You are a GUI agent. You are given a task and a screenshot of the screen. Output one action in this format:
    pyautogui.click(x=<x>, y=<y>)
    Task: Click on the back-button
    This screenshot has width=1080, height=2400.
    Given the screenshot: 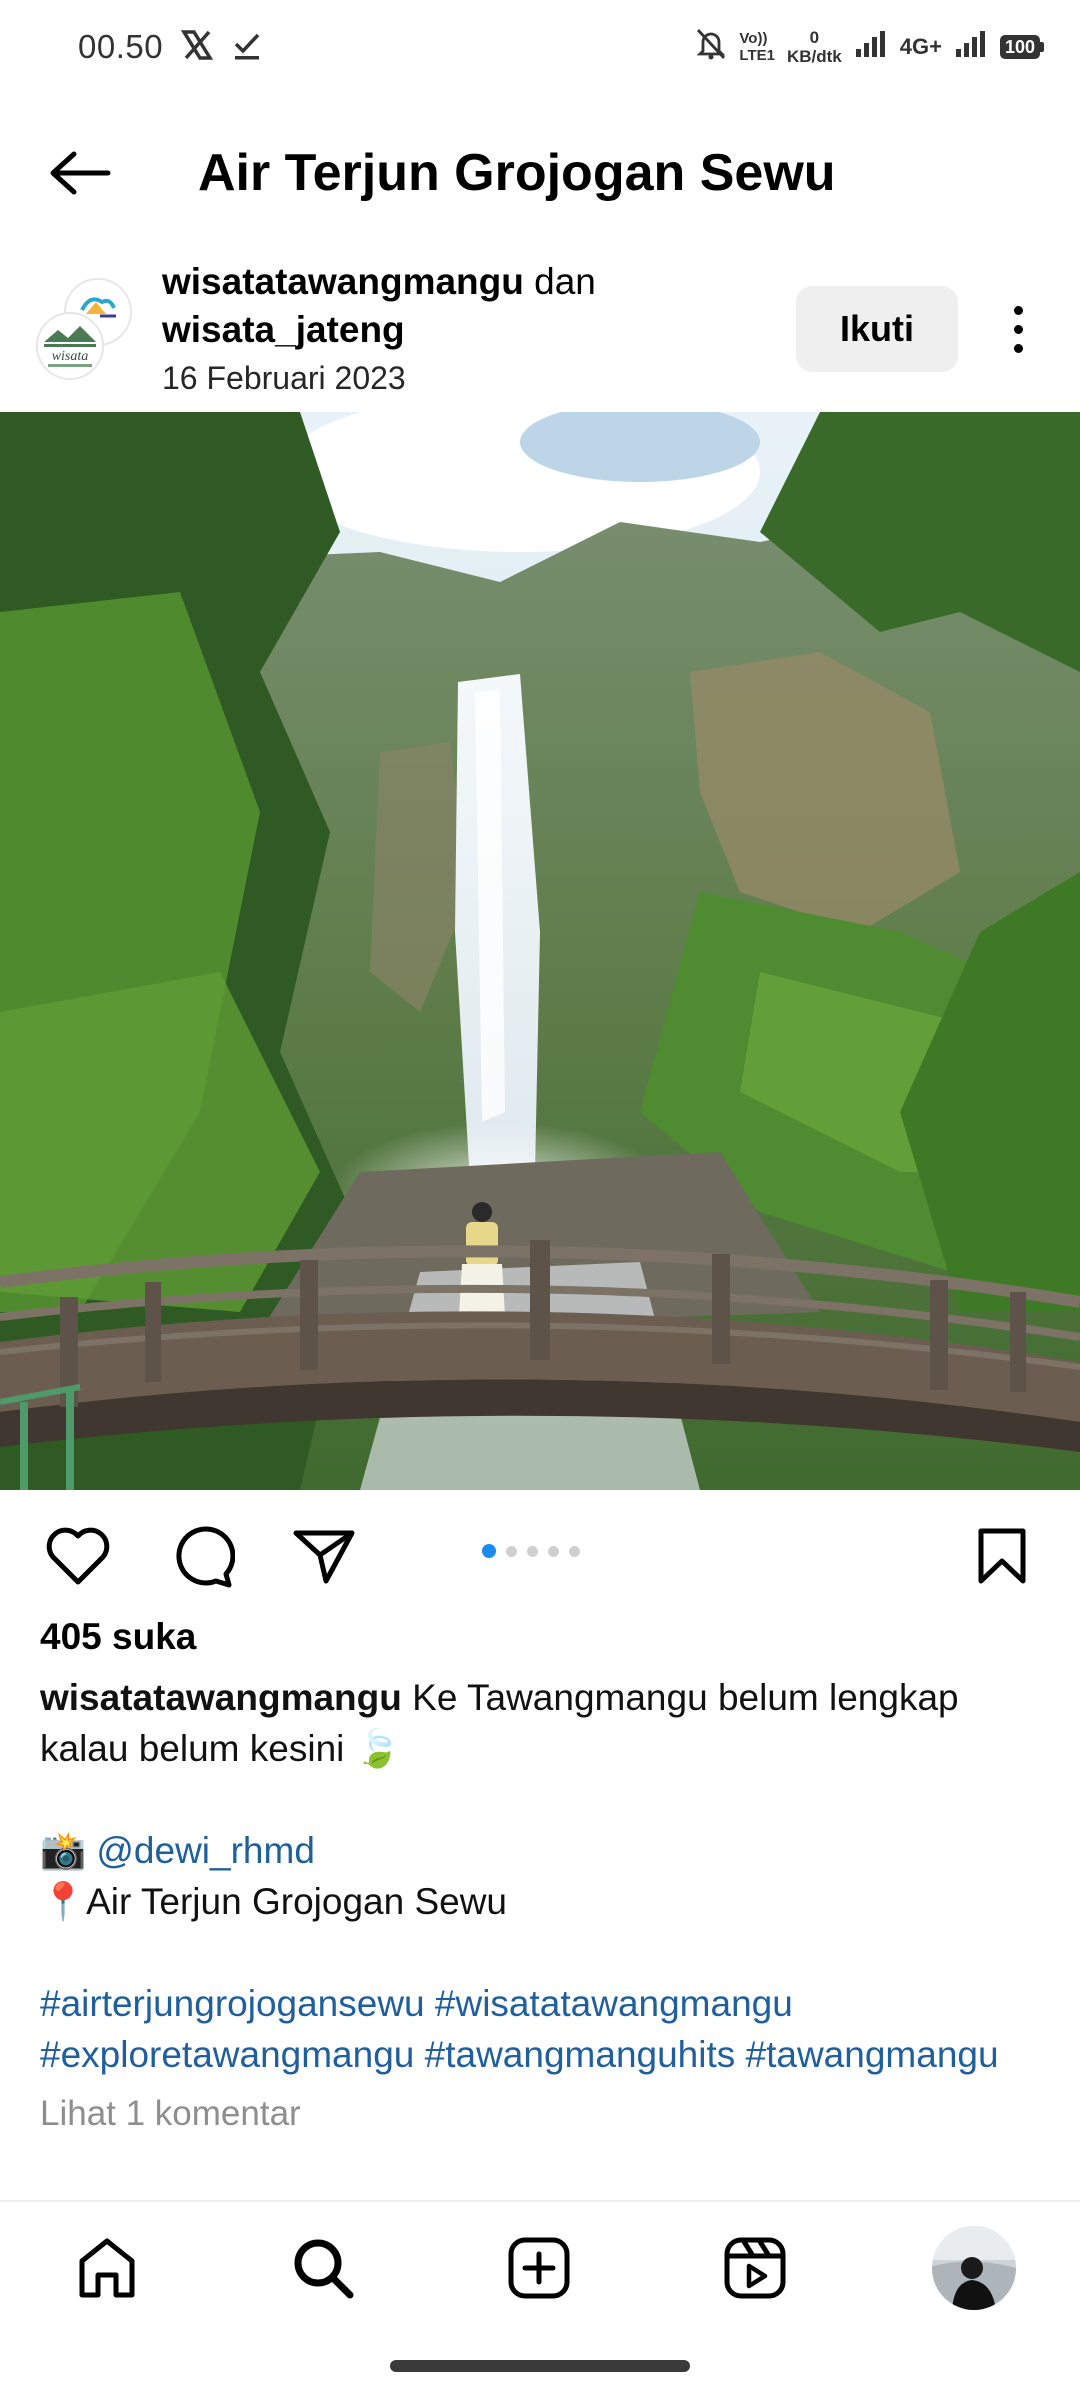 What is the action you would take?
    pyautogui.click(x=80, y=173)
    